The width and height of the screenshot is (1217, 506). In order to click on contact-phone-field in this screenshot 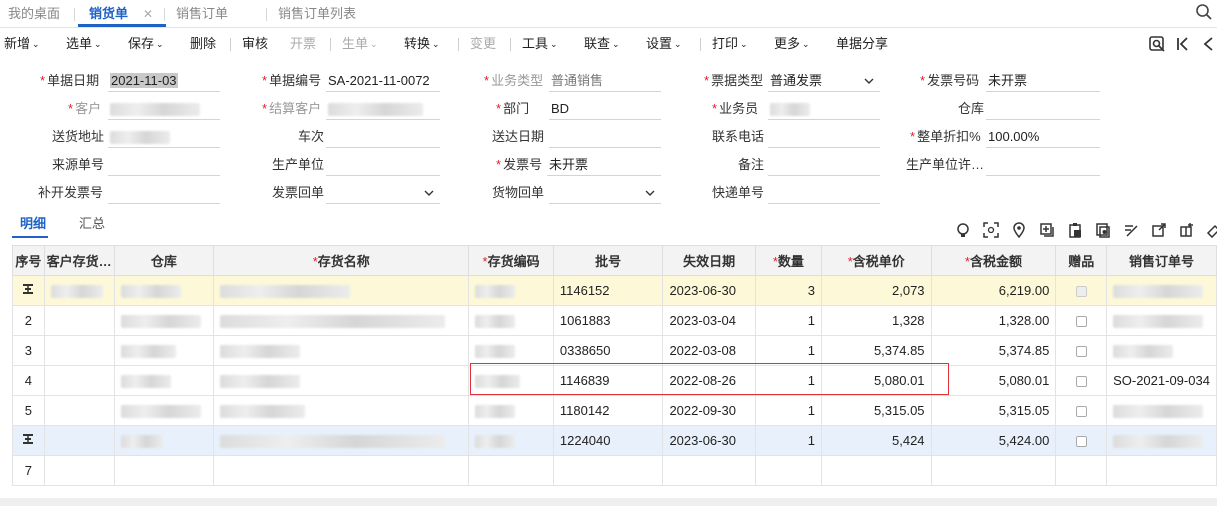, I will do `click(824, 137)`.